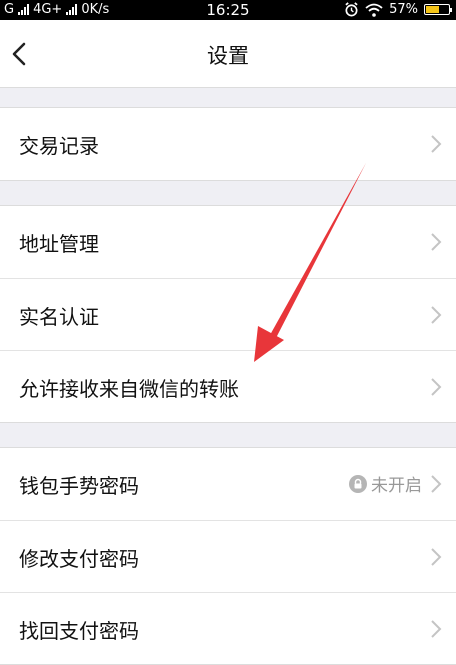  I want to click on page-title: 设置, so click(228, 56).